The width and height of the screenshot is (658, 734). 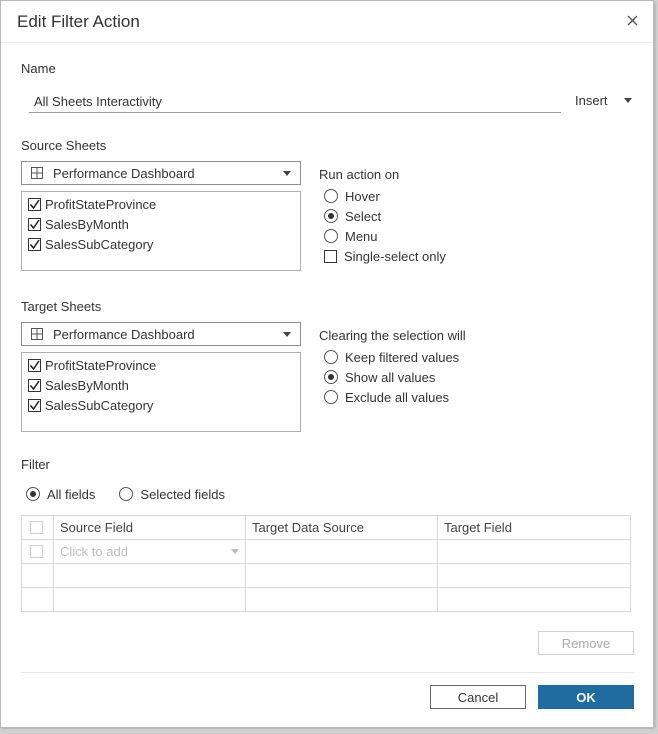 I want to click on insert-label: Insert, so click(x=591, y=100).